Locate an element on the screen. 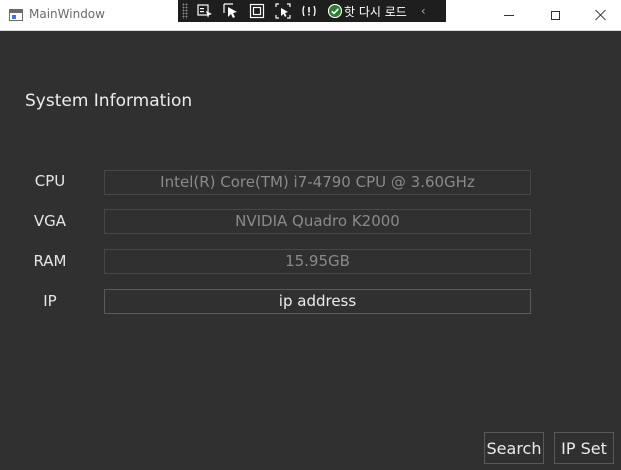 The image size is (621, 470). minimize-button is located at coordinates (509, 15).